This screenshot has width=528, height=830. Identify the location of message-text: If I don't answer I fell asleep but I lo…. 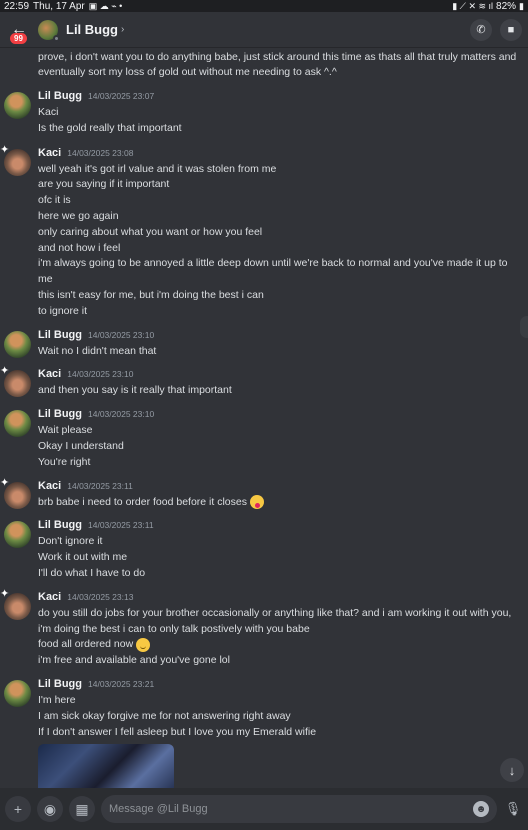
(177, 731).